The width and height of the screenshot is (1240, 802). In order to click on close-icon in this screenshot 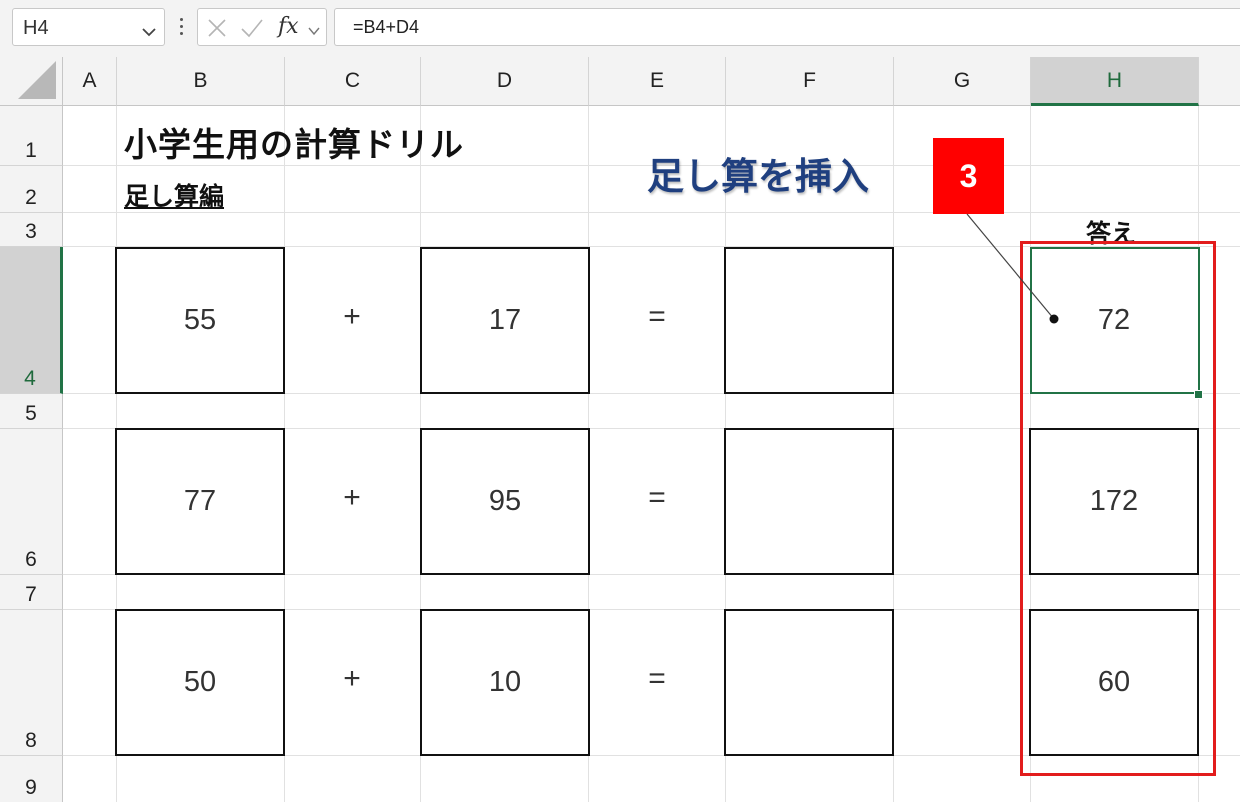, I will do `click(217, 30)`.